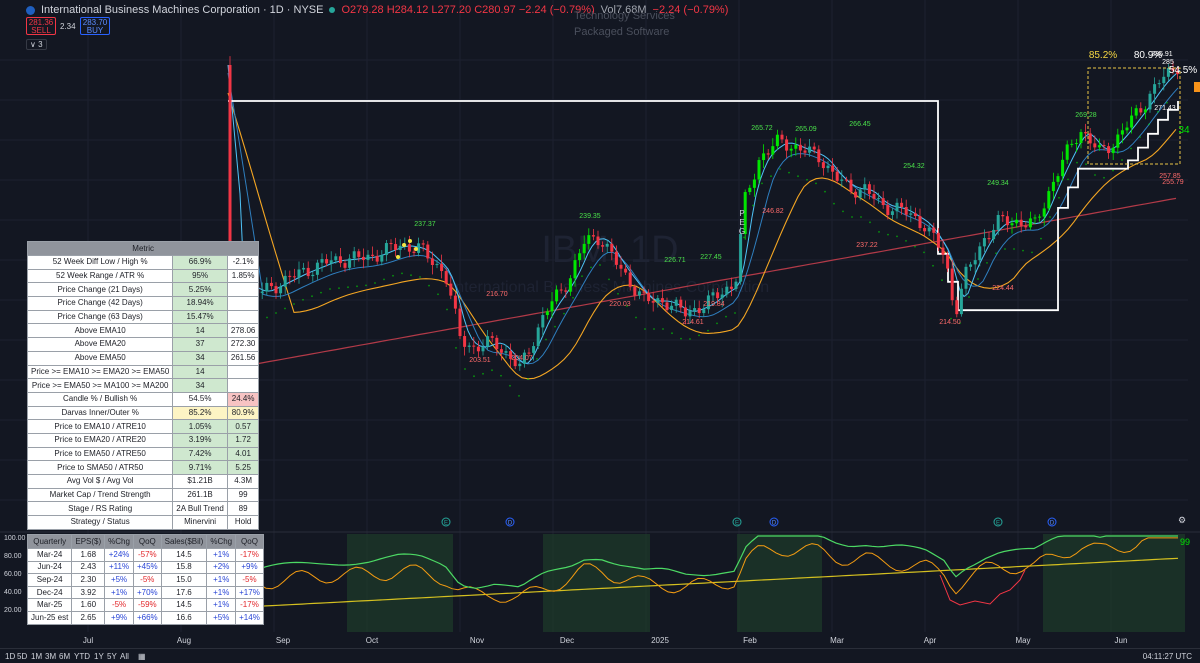  What do you see at coordinates (50, 656) in the screenshot?
I see `timeframe-3m: 3M` at bounding box center [50, 656].